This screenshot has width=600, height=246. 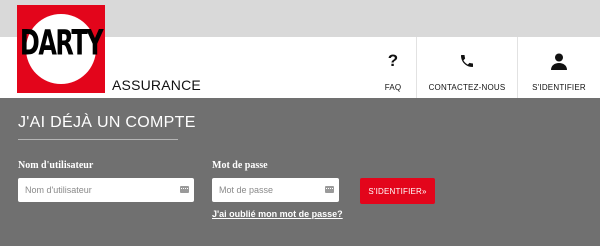 What do you see at coordinates (156, 85) in the screenshot?
I see `section-name: ASSURANCE` at bounding box center [156, 85].